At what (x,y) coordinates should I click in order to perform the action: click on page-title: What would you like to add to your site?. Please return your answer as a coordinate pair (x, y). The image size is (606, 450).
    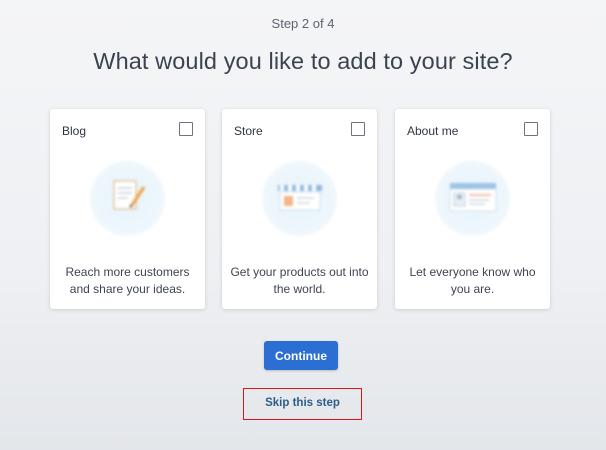
    Looking at the image, I should click on (303, 61).